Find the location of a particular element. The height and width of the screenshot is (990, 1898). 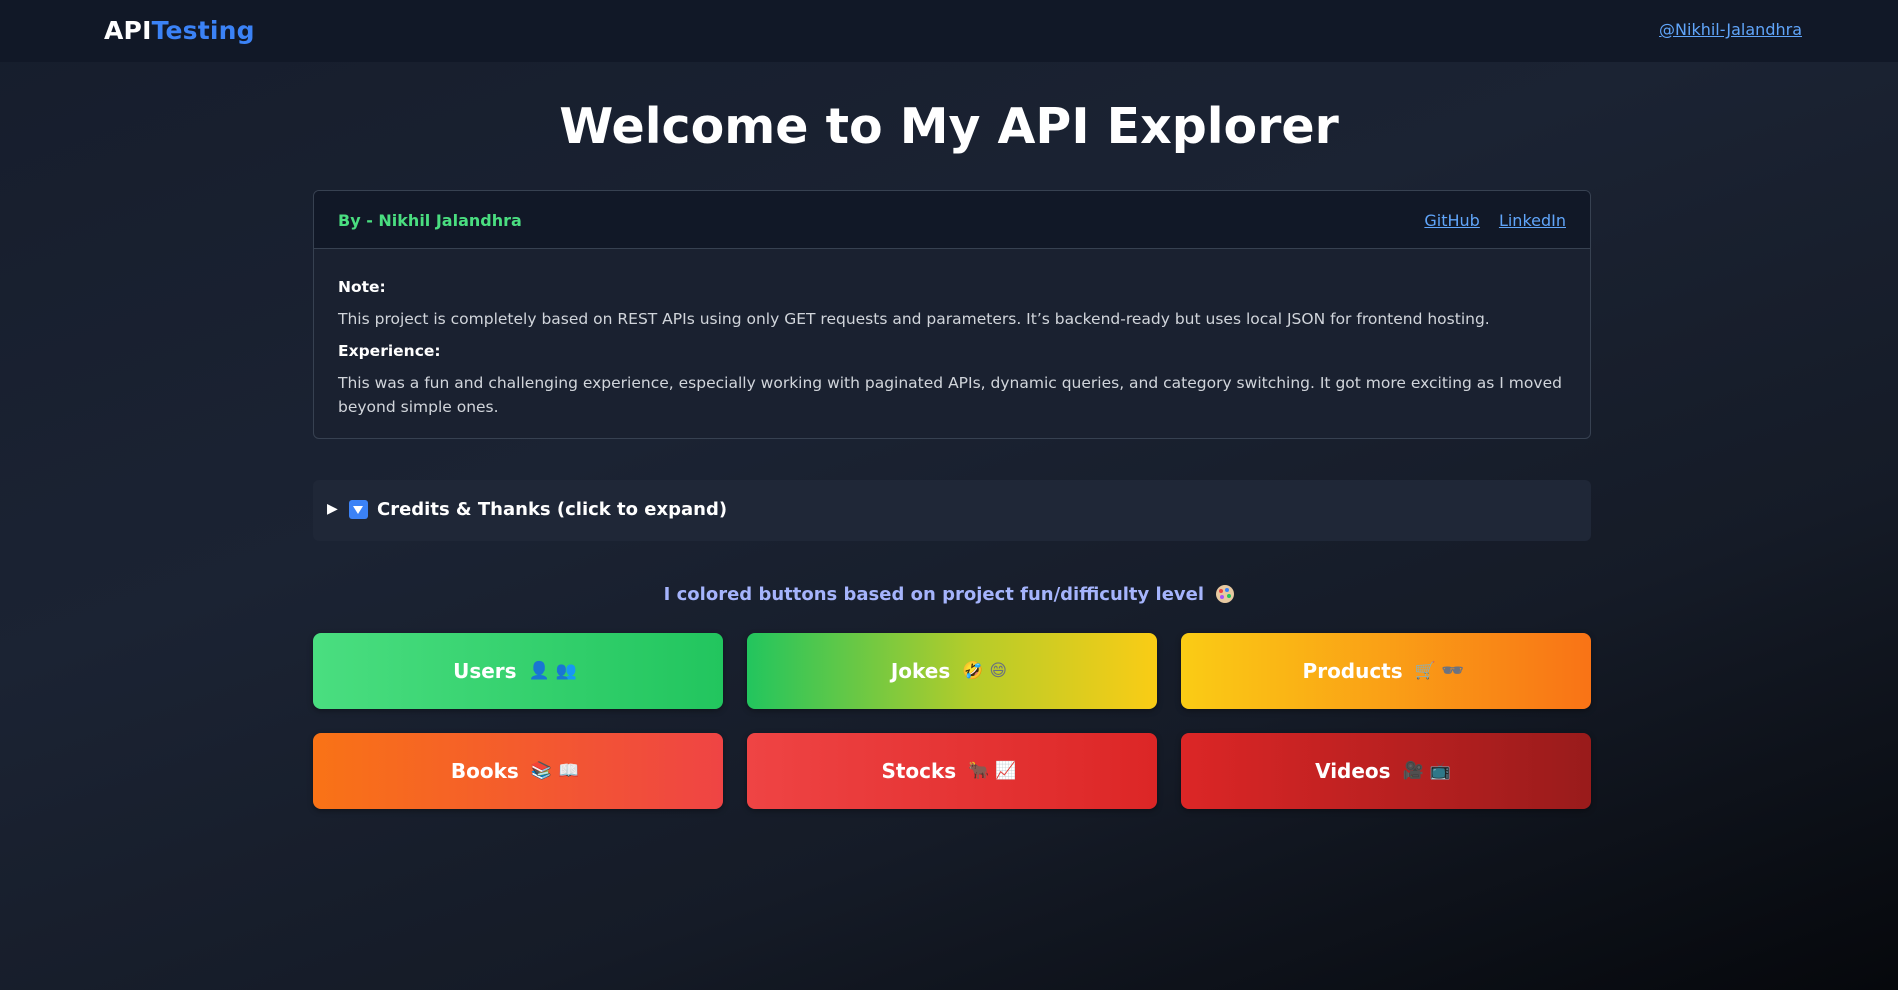

experience-heading: Experience: is located at coordinates (389, 351).